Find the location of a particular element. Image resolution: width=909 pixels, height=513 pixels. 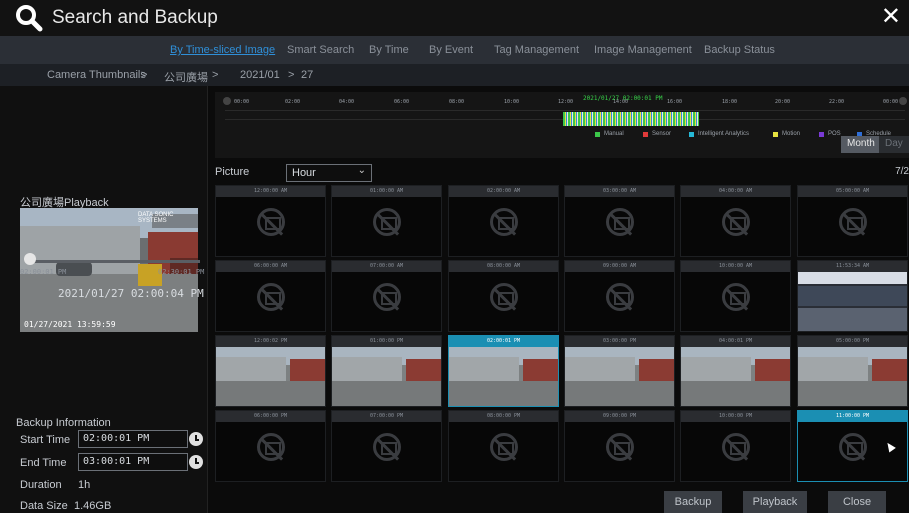

tab-by-time-sliced-image: By Time-sliced Image is located at coordinates (222, 50).